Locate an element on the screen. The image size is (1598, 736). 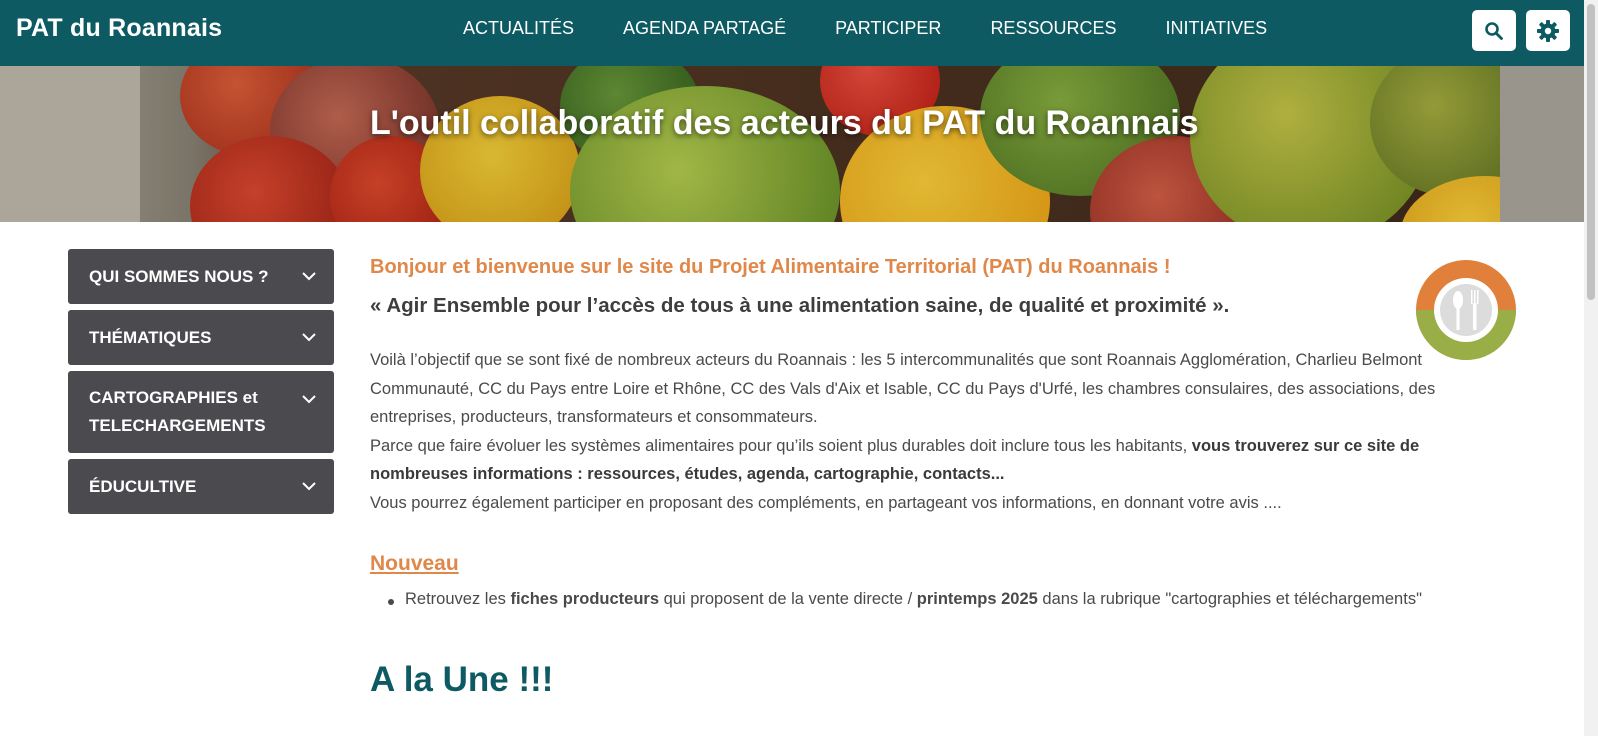
scrollbar-thumb is located at coordinates (1591, 152).